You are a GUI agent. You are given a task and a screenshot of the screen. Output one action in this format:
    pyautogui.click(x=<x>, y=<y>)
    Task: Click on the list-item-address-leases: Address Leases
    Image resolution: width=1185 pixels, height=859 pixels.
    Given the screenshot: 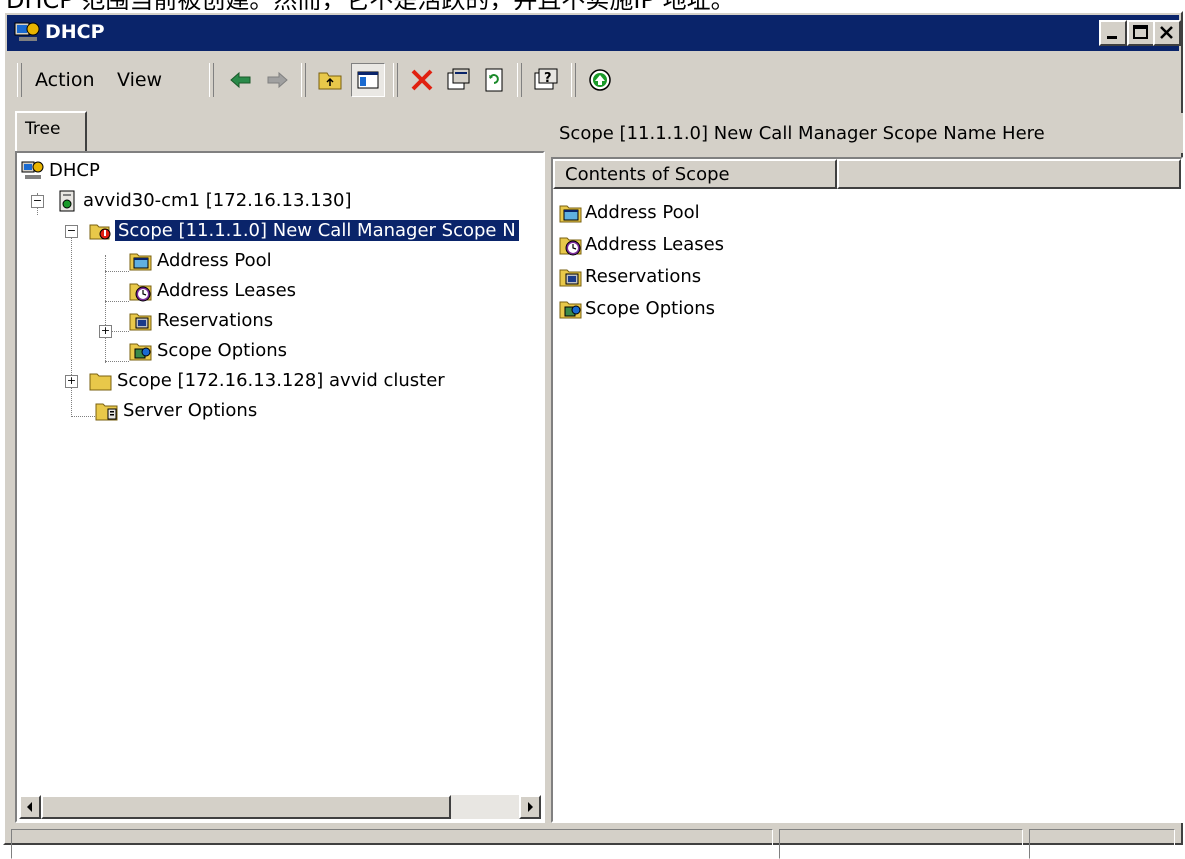 What is the action you would take?
    pyautogui.click(x=709, y=246)
    